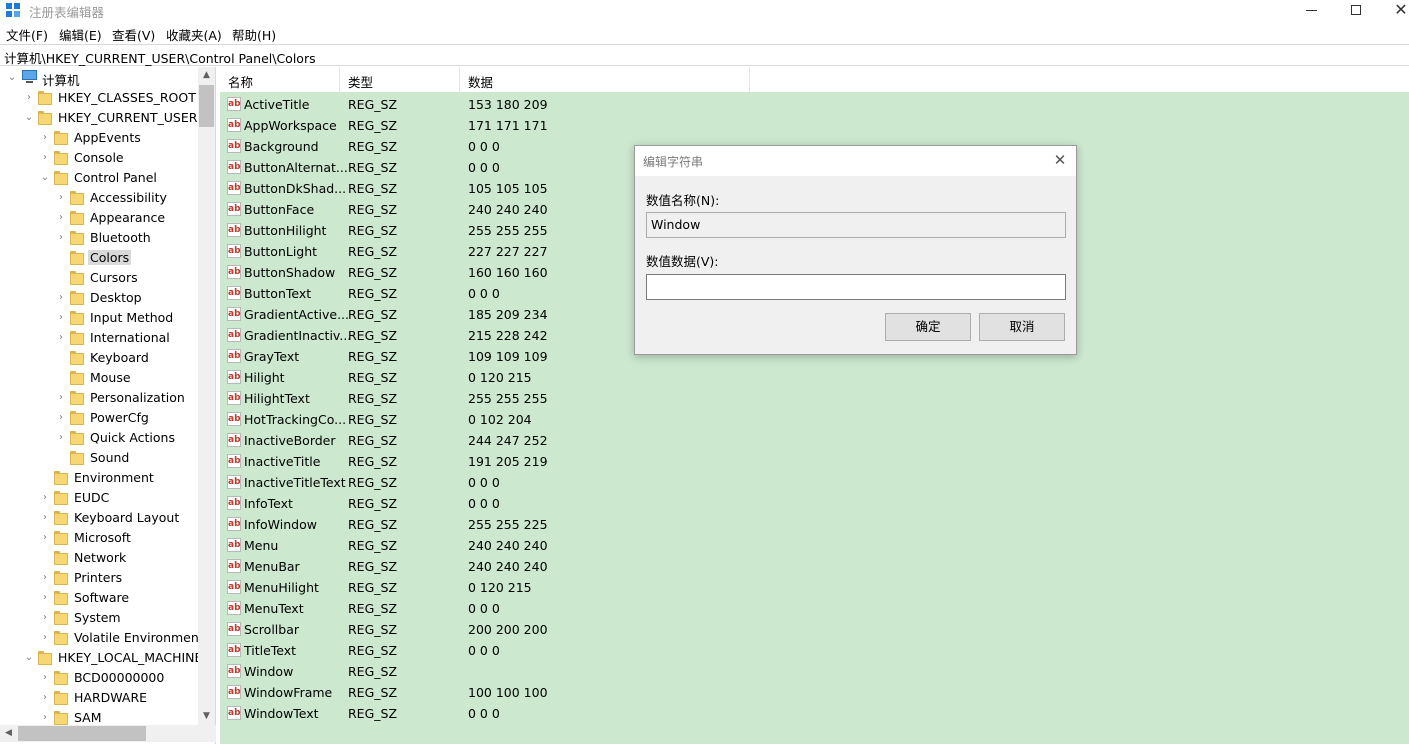 This screenshot has width=1409, height=744. I want to click on tree-item: › Keyboard Layout, so click(99, 518).